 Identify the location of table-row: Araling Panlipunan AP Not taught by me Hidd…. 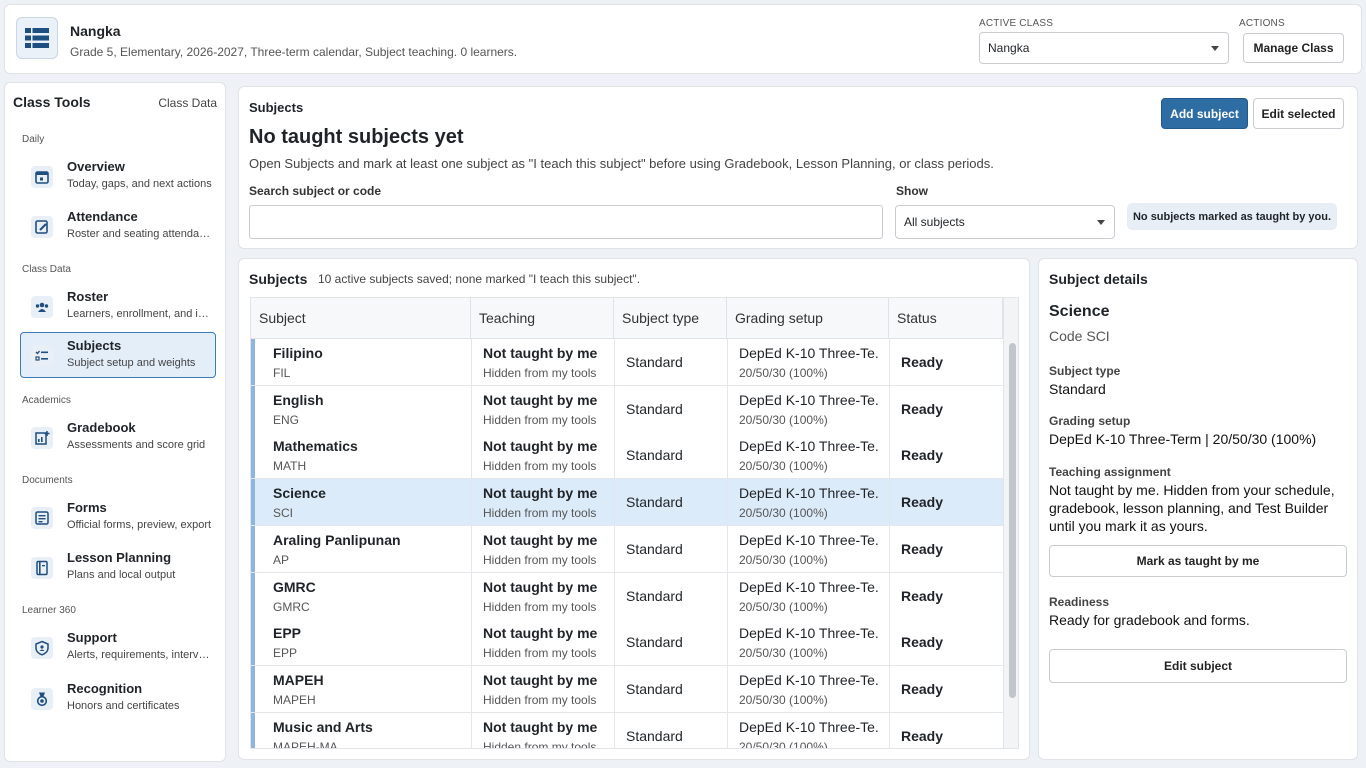
(627, 549).